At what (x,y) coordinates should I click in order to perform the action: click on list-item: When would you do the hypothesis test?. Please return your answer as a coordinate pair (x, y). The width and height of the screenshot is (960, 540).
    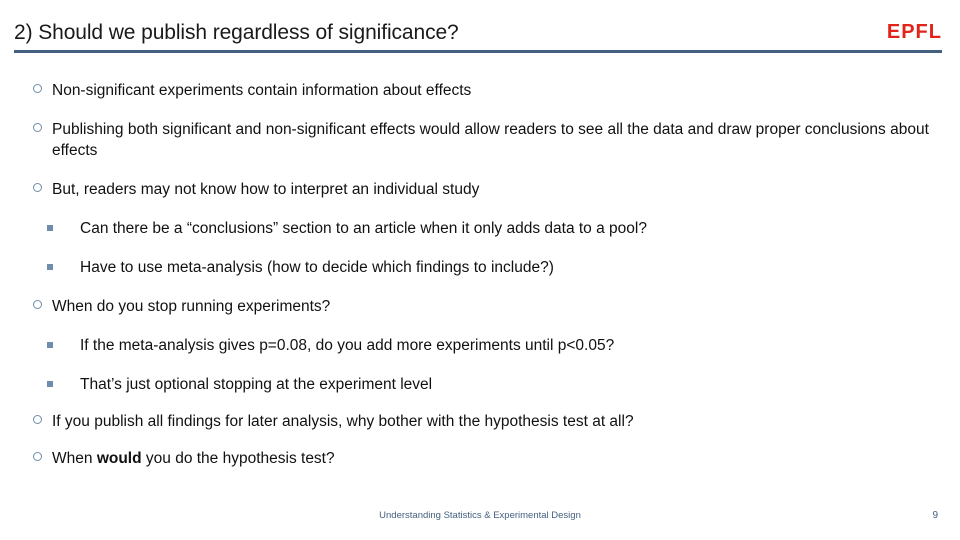
    Looking at the image, I should click on (480, 458).